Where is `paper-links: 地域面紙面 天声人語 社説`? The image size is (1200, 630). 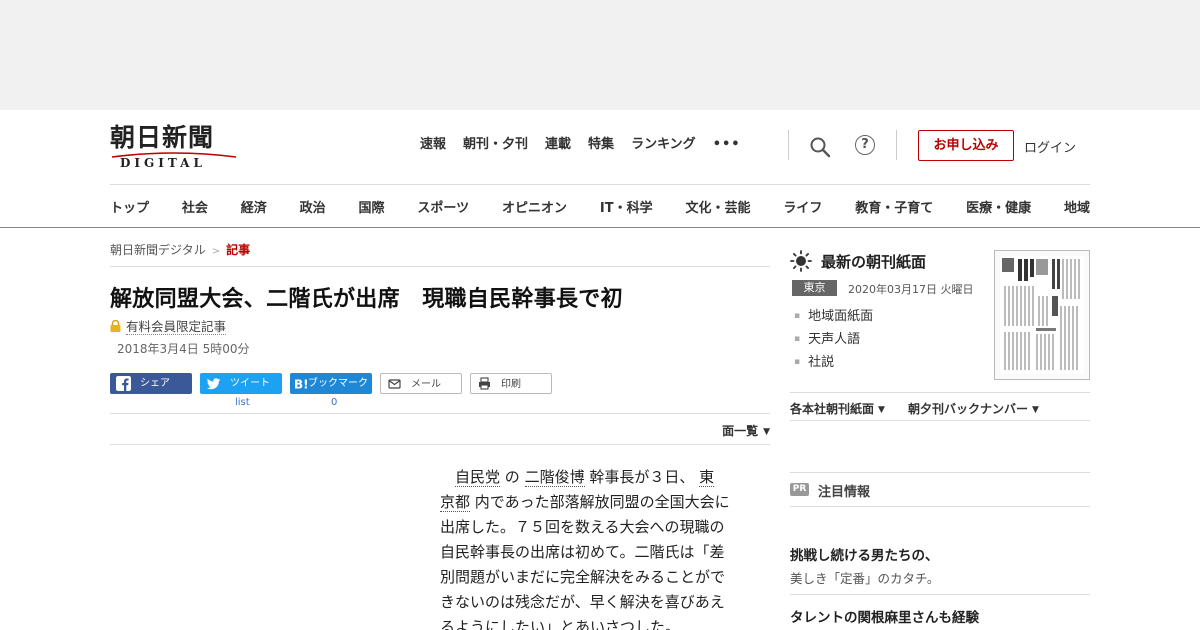
paper-links: 地域面紙面 天声人語 社説 is located at coordinates (833, 339).